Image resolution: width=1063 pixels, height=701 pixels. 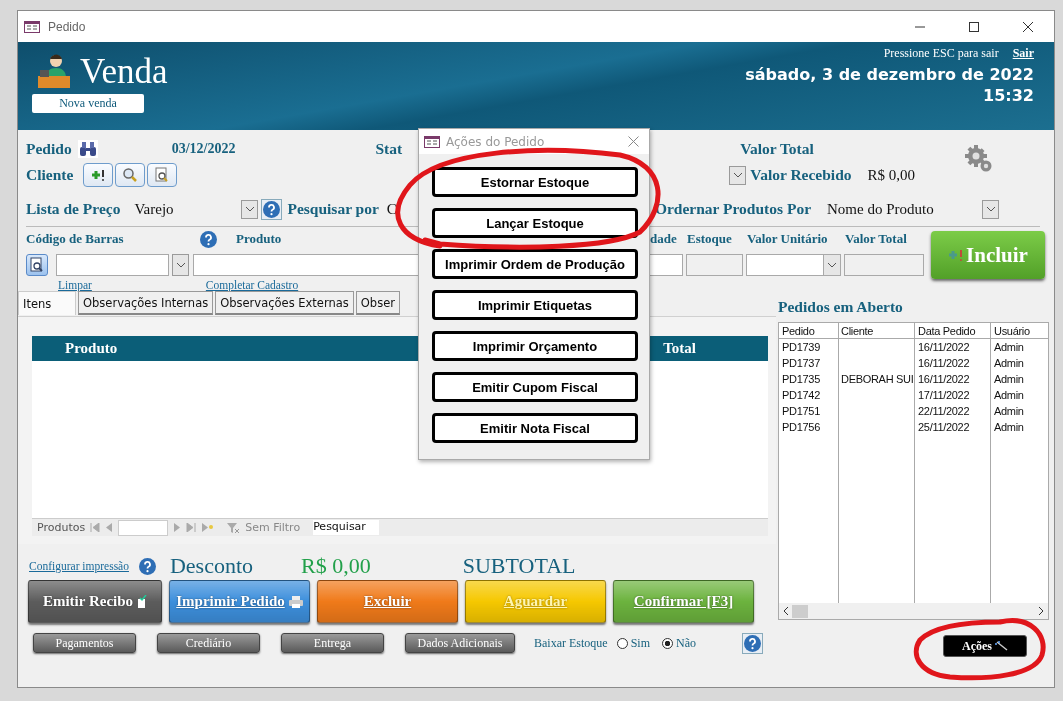 I want to click on dialog-button: Emitir Nota Fiscal, so click(x=535, y=428).